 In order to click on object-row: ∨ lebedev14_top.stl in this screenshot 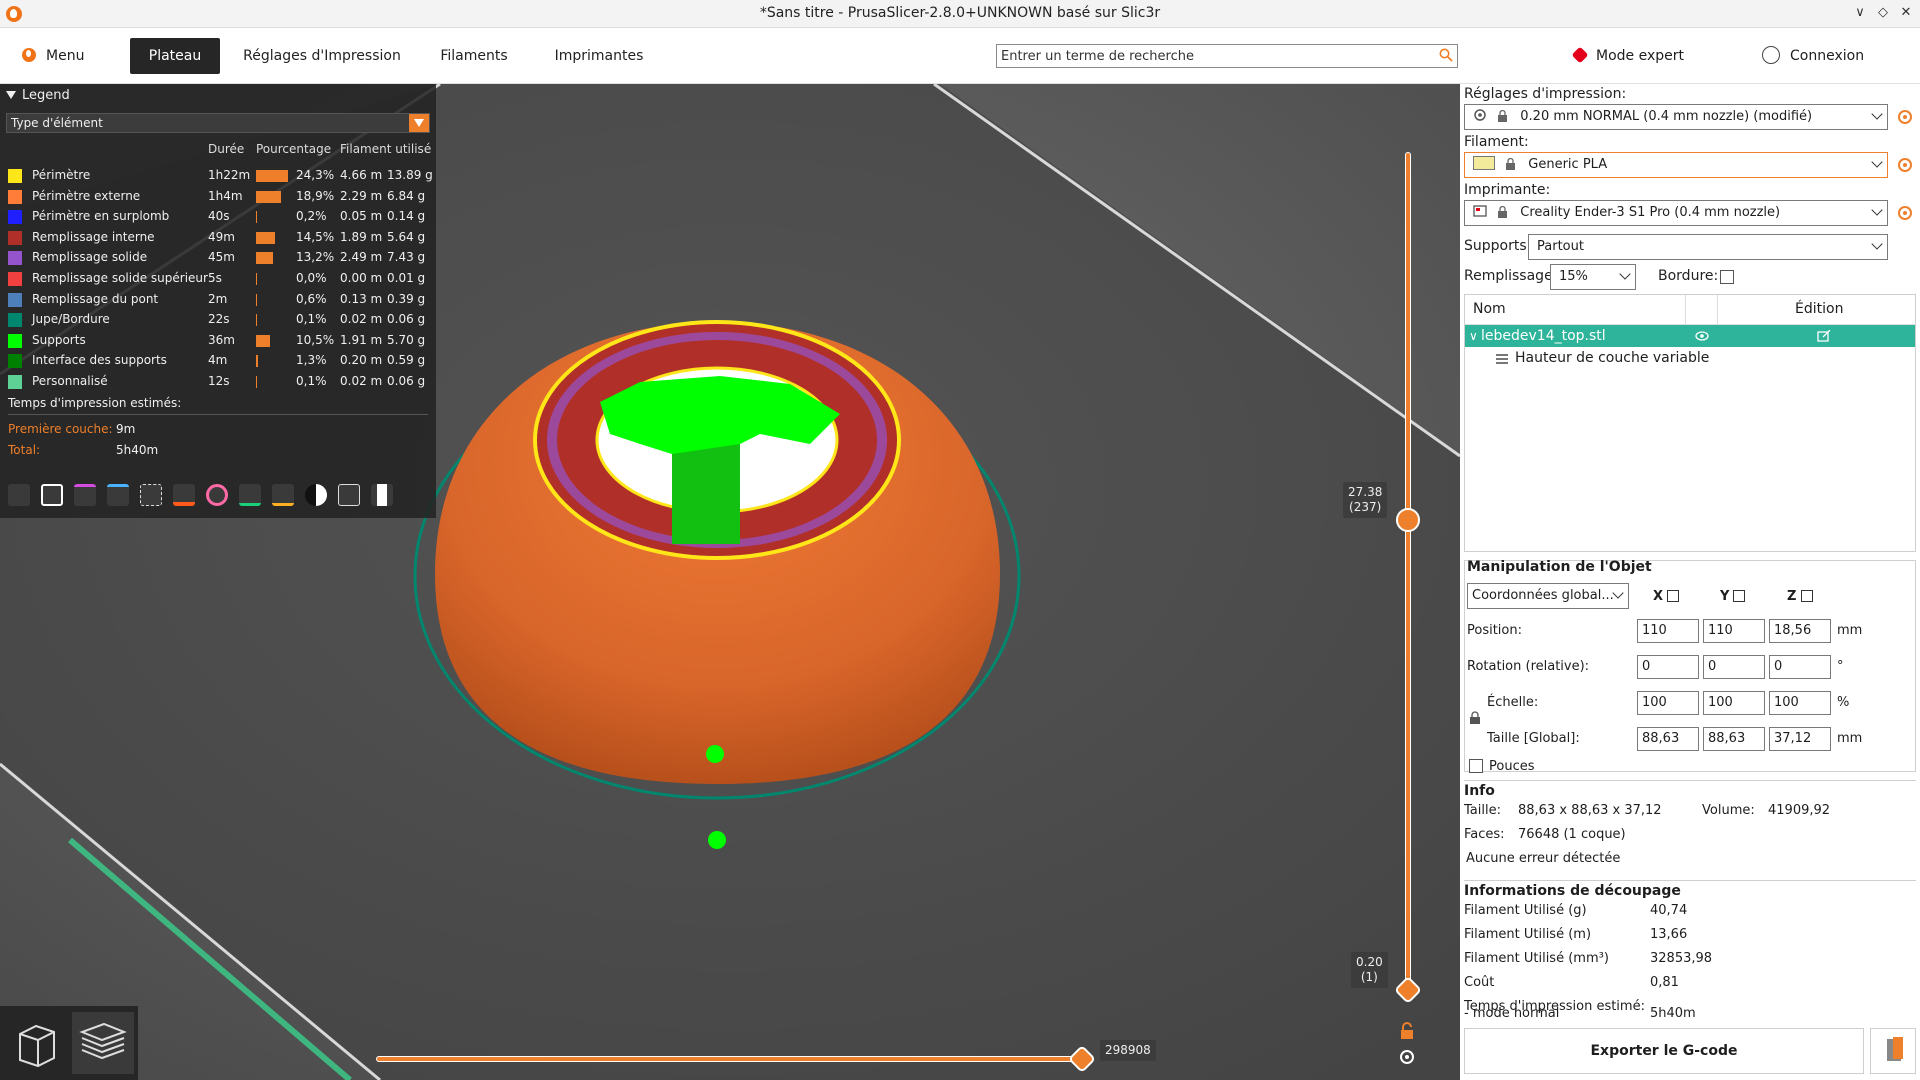, I will do `click(1690, 336)`.